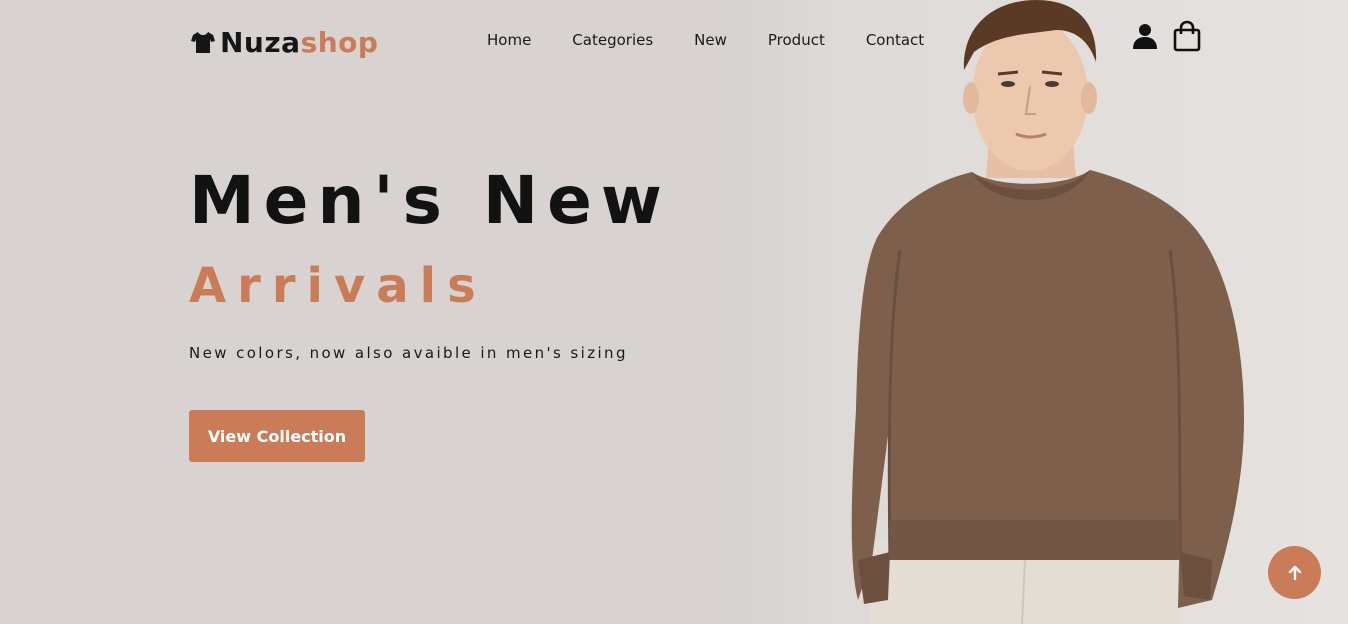  I want to click on arrow-up-icon, so click(1294, 572).